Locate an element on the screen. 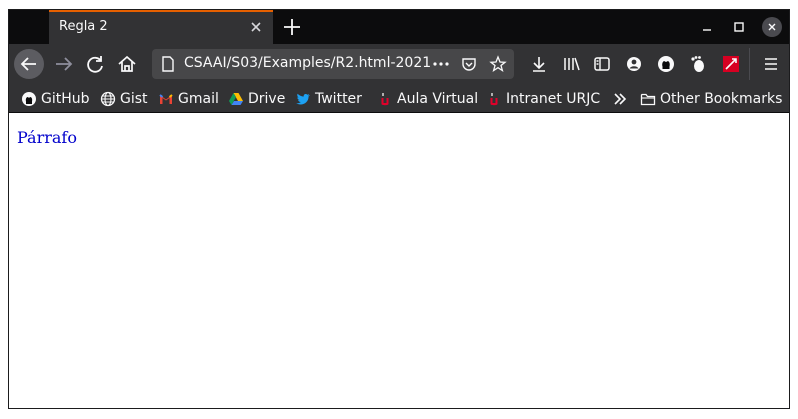 The height and width of the screenshot is (419, 798). paragraph: Párrafo is located at coordinates (47, 137).